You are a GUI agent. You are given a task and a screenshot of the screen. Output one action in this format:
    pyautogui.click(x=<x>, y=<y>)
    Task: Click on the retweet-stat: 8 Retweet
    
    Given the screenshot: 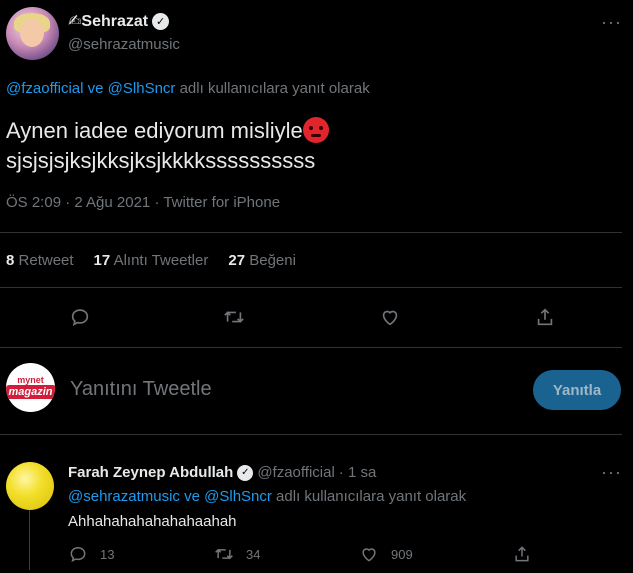 What is the action you would take?
    pyautogui.click(x=40, y=260)
    